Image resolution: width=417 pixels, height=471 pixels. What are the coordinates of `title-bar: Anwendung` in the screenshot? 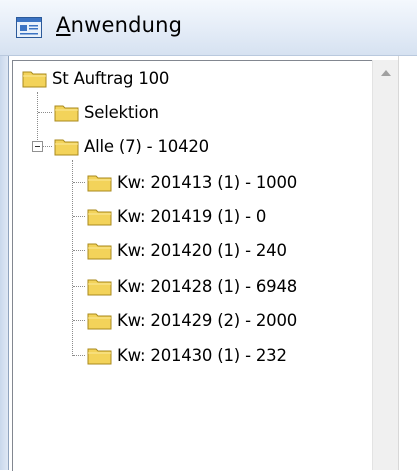 It's located at (208, 28).